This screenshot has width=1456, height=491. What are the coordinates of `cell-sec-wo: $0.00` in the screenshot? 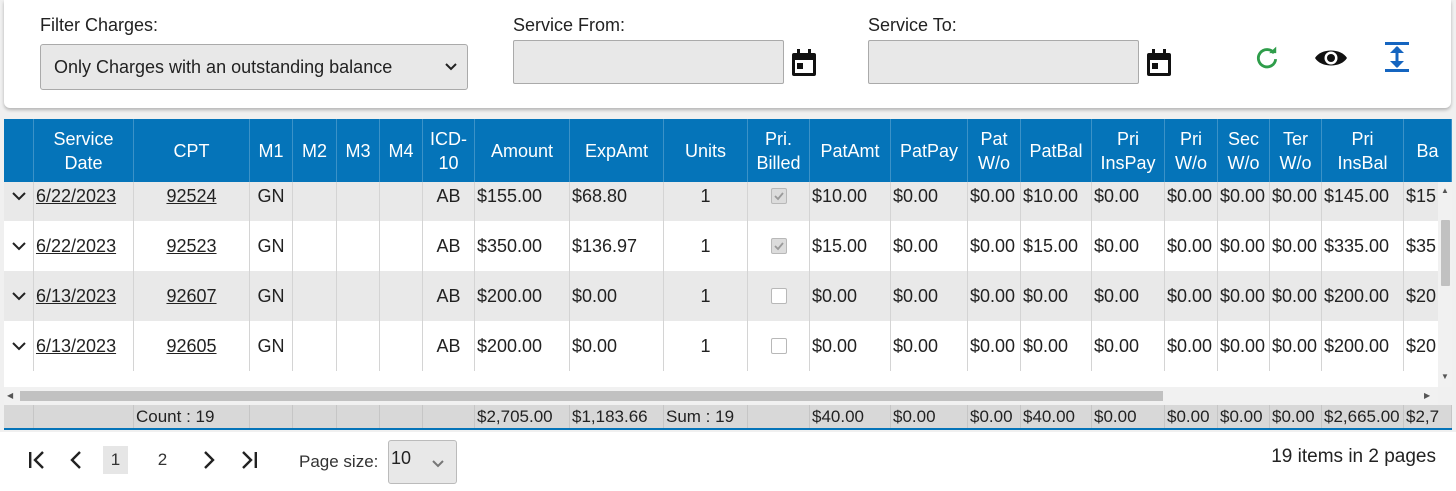 It's located at (1244, 346).